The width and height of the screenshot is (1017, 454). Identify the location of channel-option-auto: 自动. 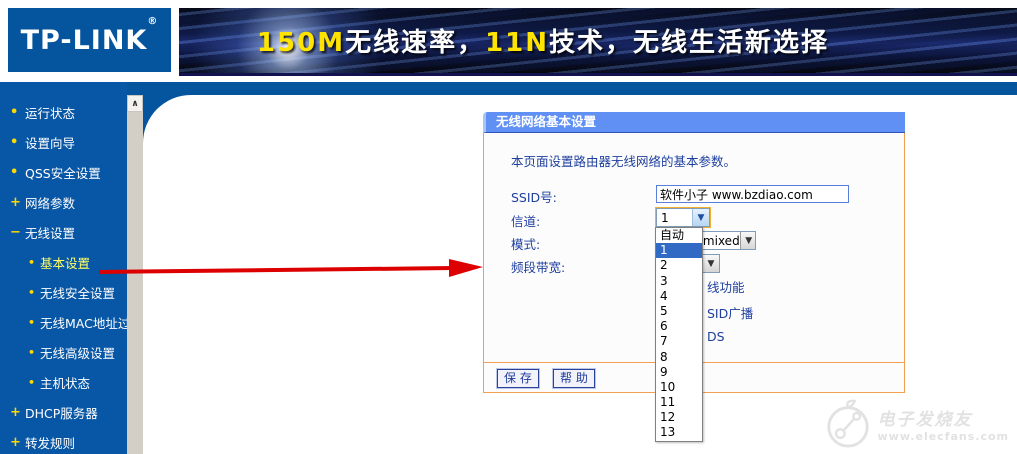
(679, 235).